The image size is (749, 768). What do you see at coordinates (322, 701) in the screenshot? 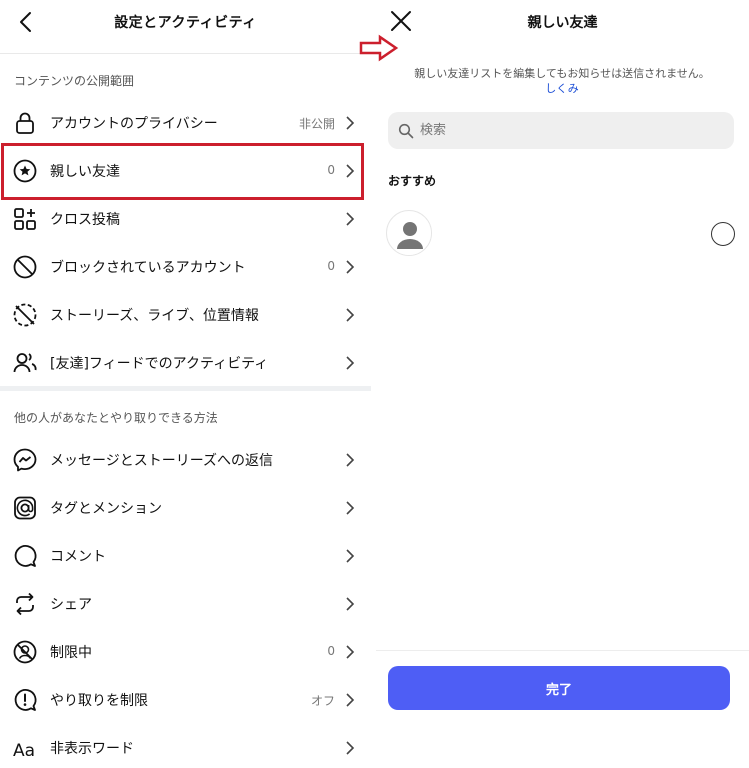
I see `settings-item-value: オフ` at bounding box center [322, 701].